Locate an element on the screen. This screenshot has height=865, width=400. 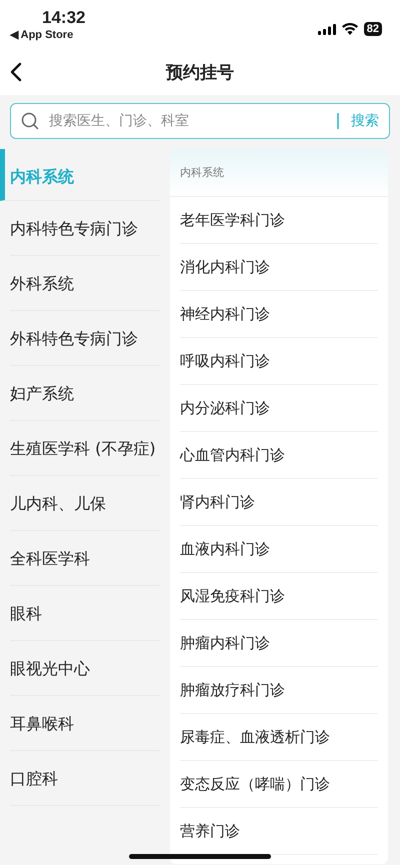
category-item: 内科特色专病门诊 is located at coordinates (85, 228).